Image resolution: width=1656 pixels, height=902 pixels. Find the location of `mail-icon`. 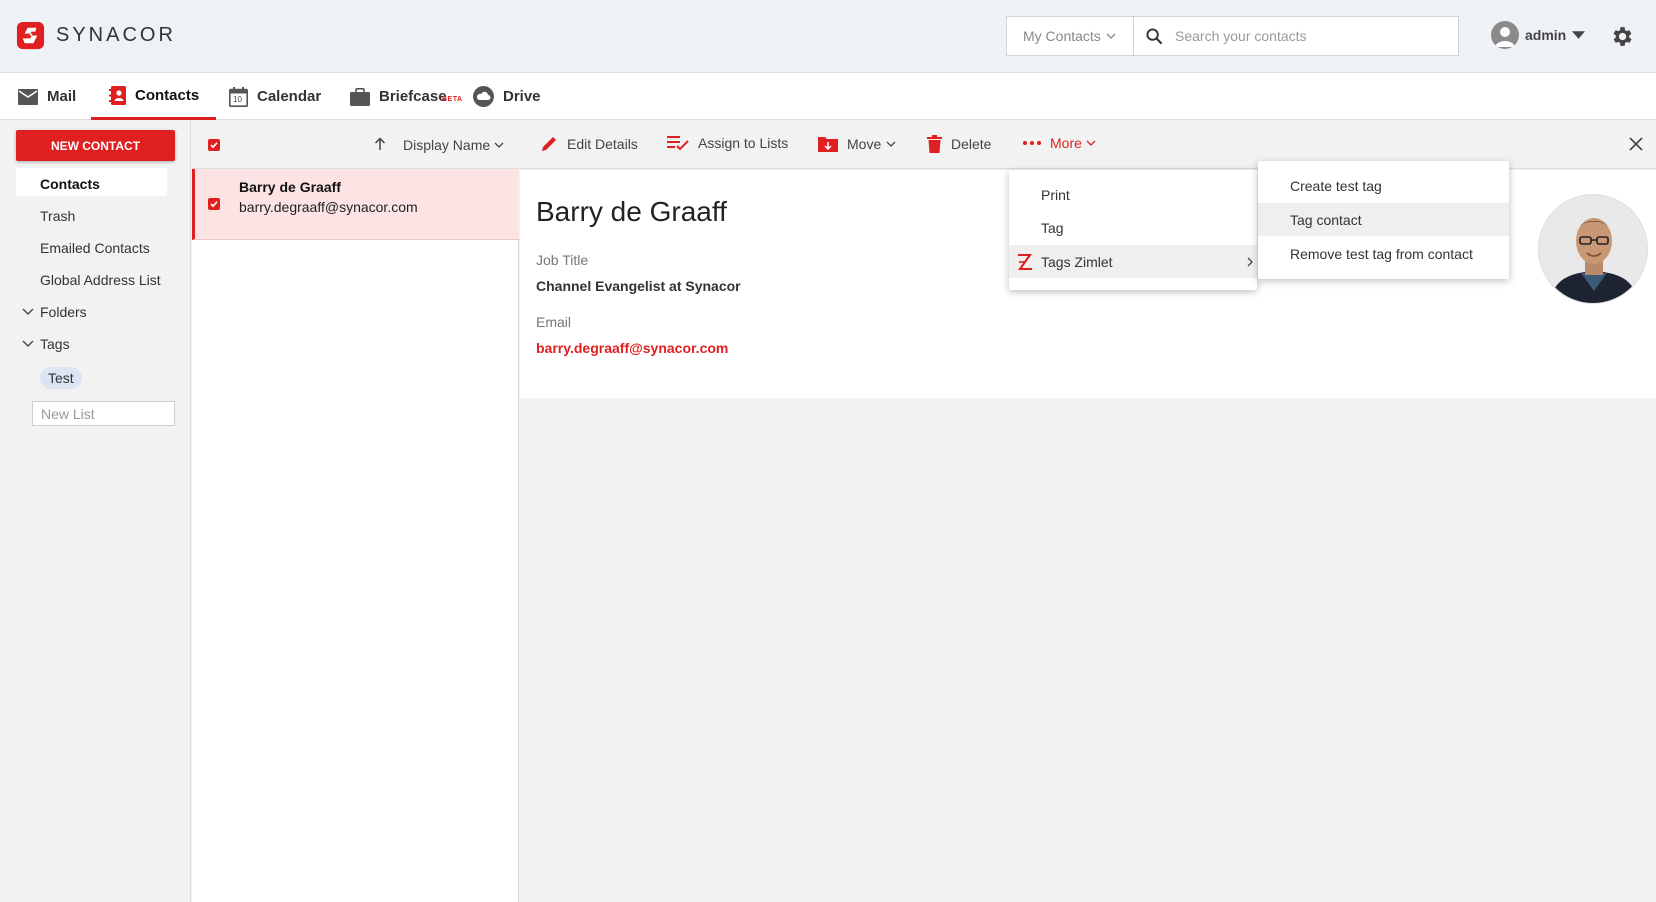

mail-icon is located at coordinates (28, 96).